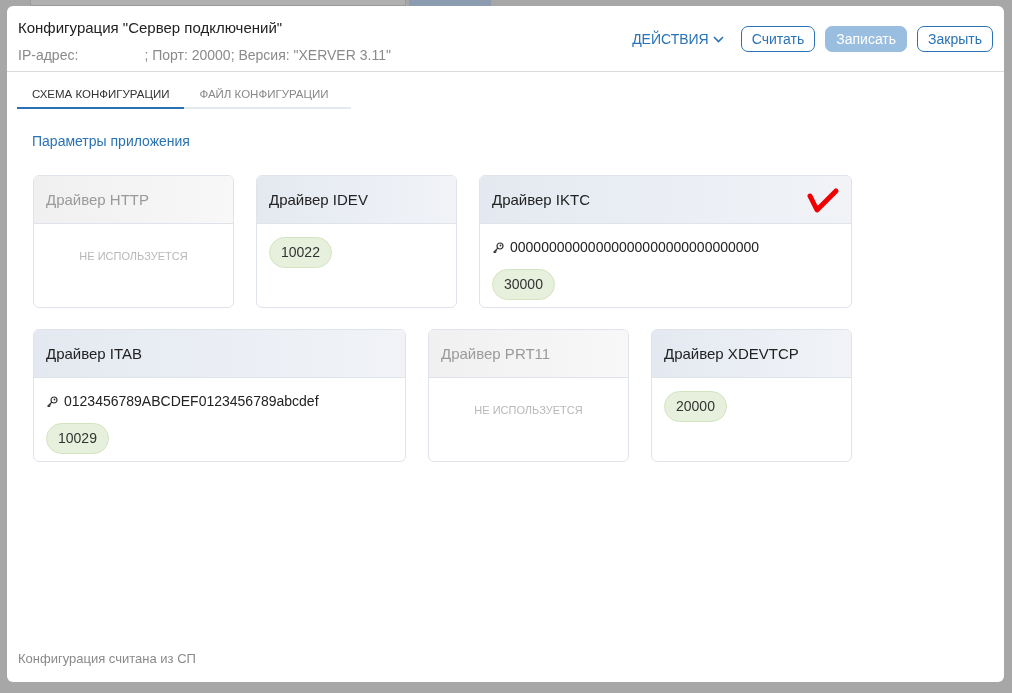 The height and width of the screenshot is (693, 1012). What do you see at coordinates (107, 658) in the screenshot?
I see `status-text: Конфигурация считана из СП` at bounding box center [107, 658].